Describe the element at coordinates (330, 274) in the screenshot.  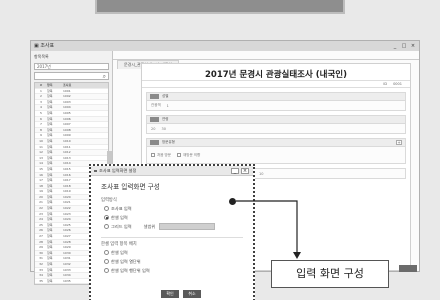
I see `callout-label: 입력 화면 구성` at that location.